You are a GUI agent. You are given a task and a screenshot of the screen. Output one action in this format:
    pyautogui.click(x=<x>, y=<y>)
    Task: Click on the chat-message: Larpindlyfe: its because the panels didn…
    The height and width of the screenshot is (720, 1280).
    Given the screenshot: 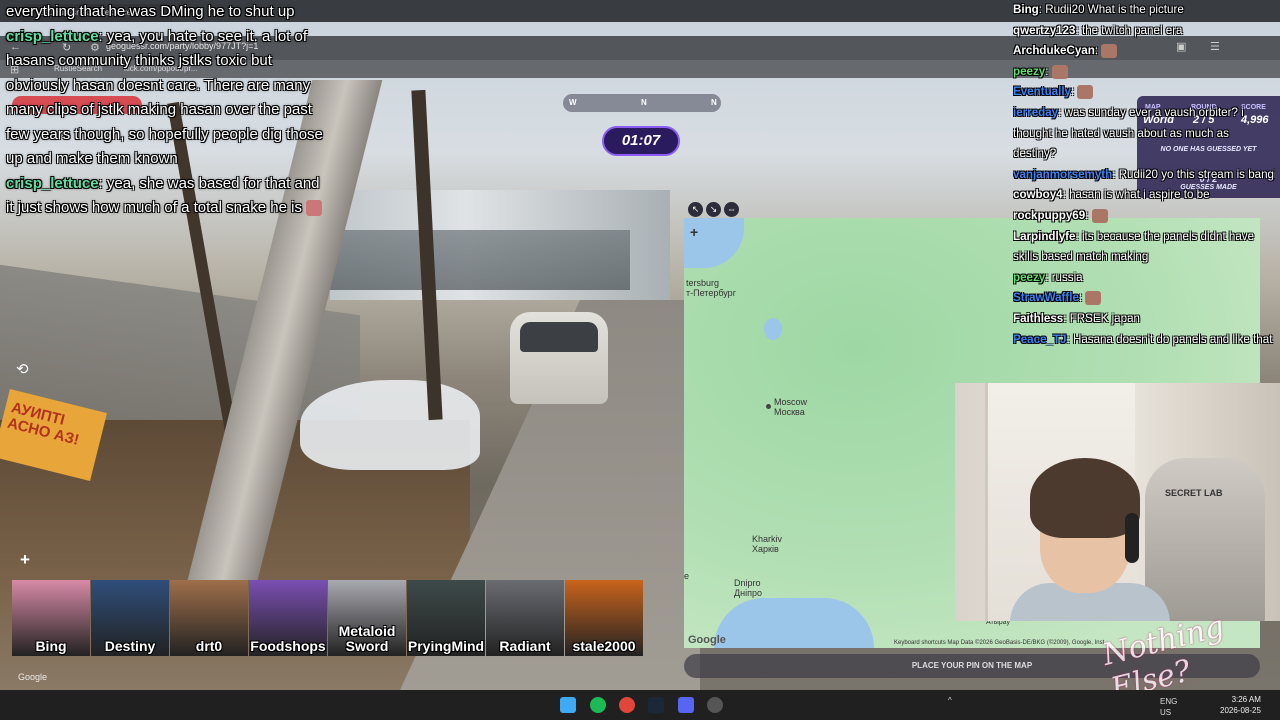 What is the action you would take?
    pyautogui.click(x=1134, y=246)
    